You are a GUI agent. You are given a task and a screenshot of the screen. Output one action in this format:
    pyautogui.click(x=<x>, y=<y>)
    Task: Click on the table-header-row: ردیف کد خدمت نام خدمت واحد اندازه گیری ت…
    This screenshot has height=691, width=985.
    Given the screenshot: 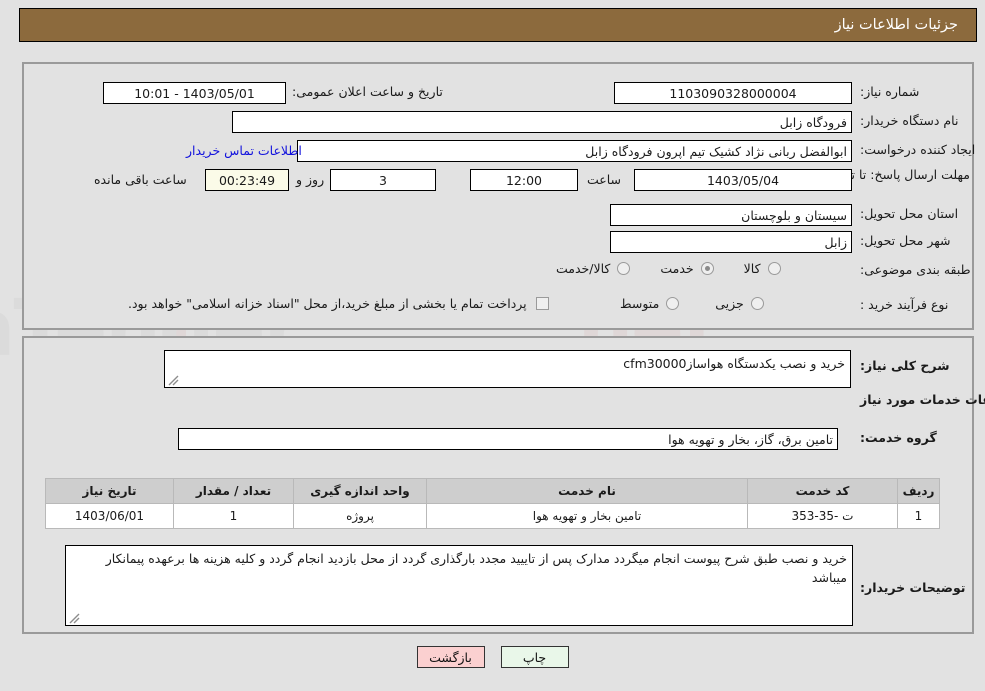 What is the action you would take?
    pyautogui.click(x=492, y=491)
    